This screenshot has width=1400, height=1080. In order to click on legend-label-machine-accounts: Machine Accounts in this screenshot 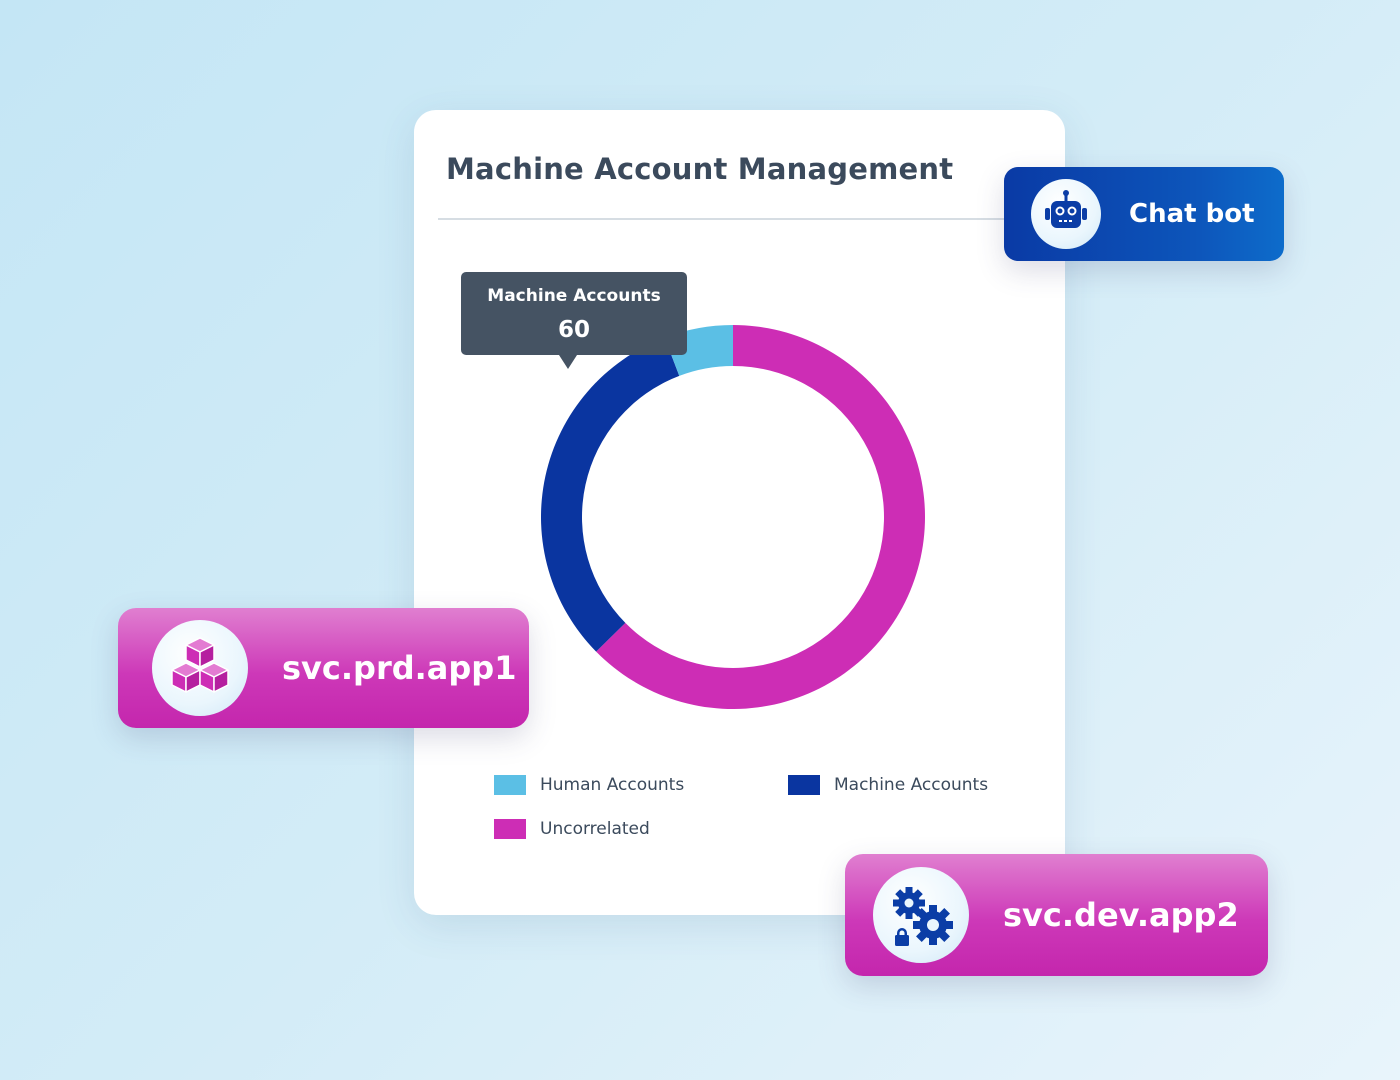, I will do `click(911, 785)`.